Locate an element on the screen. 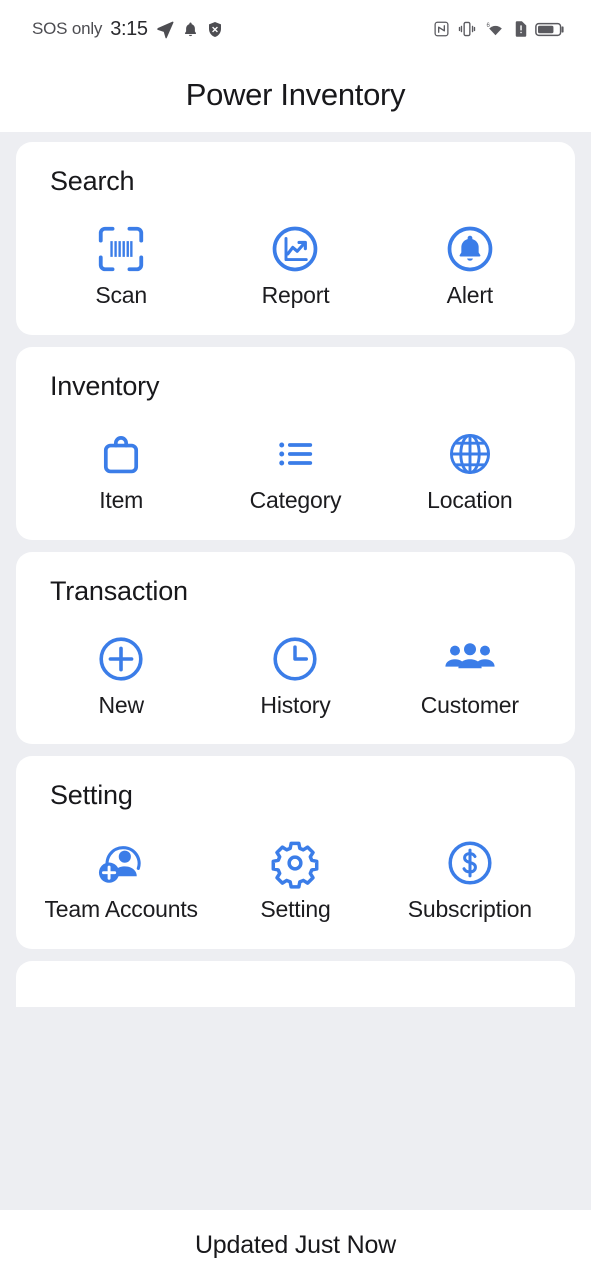  section-title: Inventory is located at coordinates (105, 385).